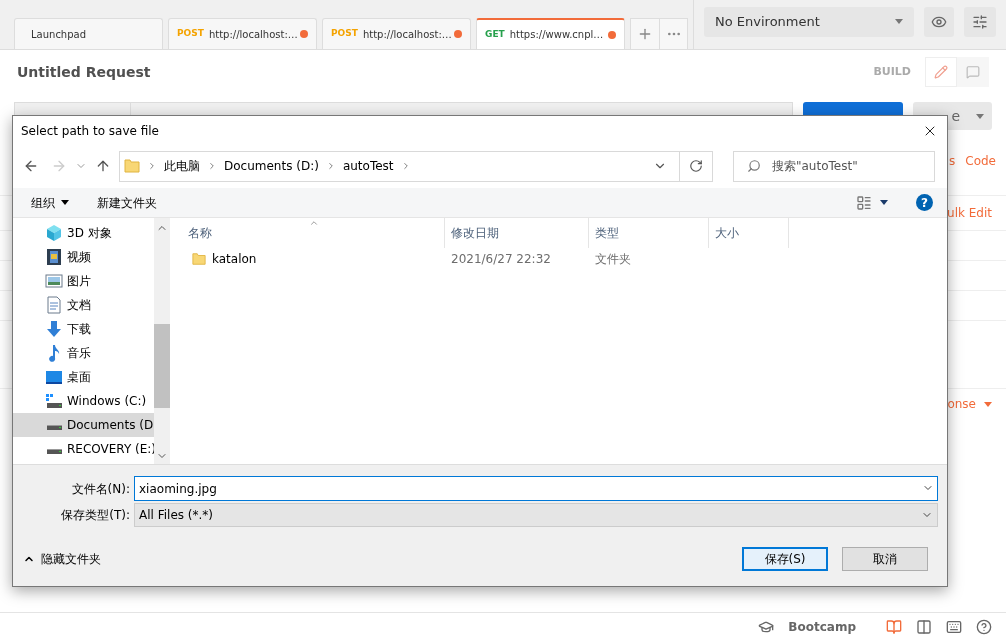 This screenshot has width=1006, height=641. Describe the element at coordinates (90, 131) in the screenshot. I see `dialog-title: Select path to save file` at that location.